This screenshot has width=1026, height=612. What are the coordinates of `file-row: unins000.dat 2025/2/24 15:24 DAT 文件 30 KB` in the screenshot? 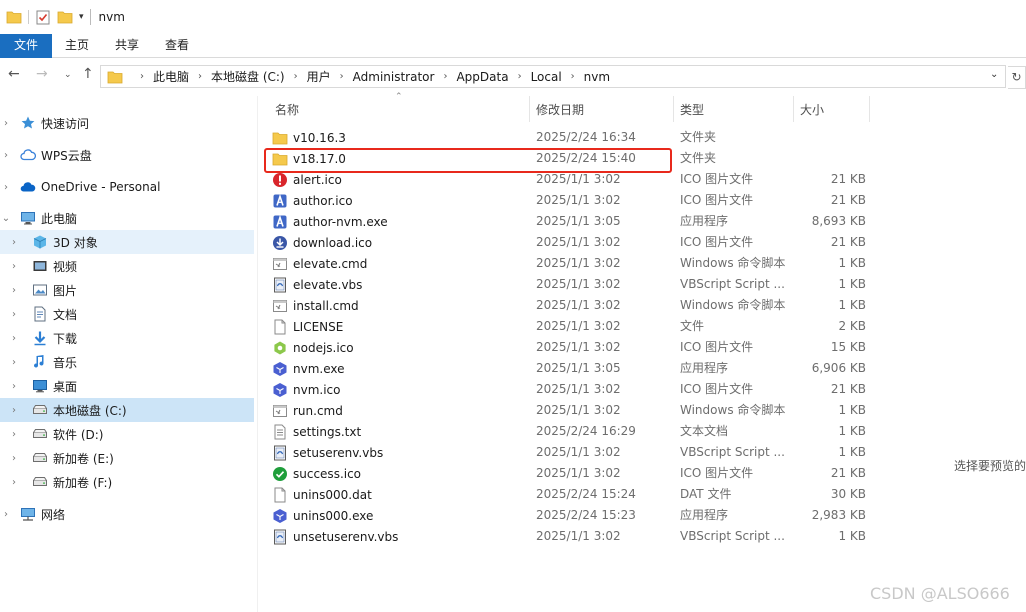 It's located at (571, 494).